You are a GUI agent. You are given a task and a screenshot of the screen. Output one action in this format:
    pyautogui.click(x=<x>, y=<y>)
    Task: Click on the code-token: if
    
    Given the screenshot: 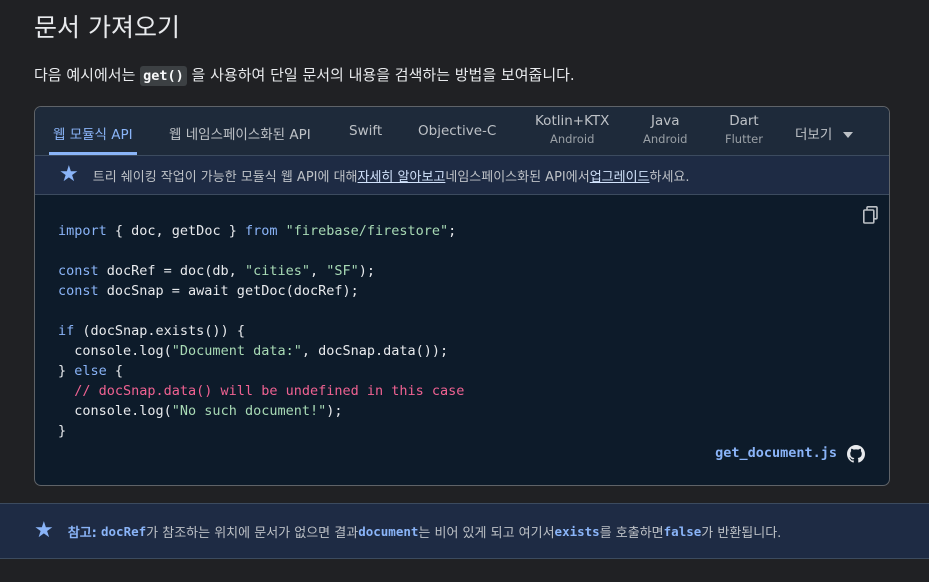 What is the action you would take?
    pyautogui.click(x=66, y=331)
    